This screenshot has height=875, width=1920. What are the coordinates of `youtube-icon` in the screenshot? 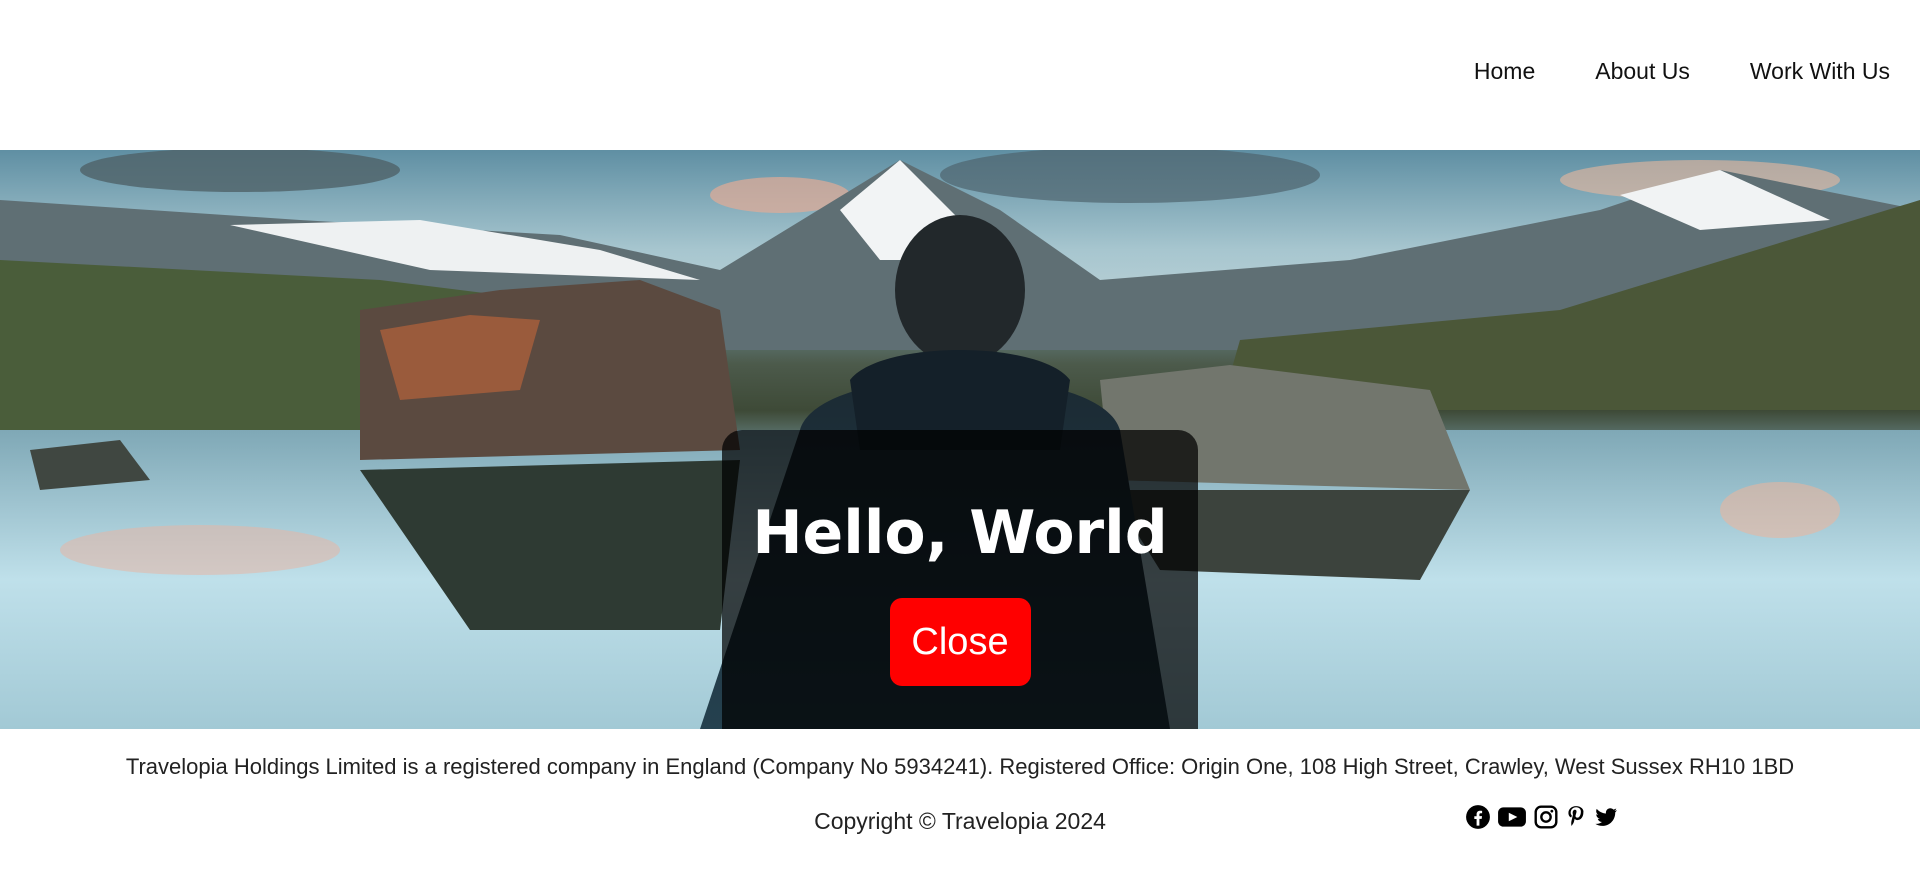 It's located at (1512, 817).